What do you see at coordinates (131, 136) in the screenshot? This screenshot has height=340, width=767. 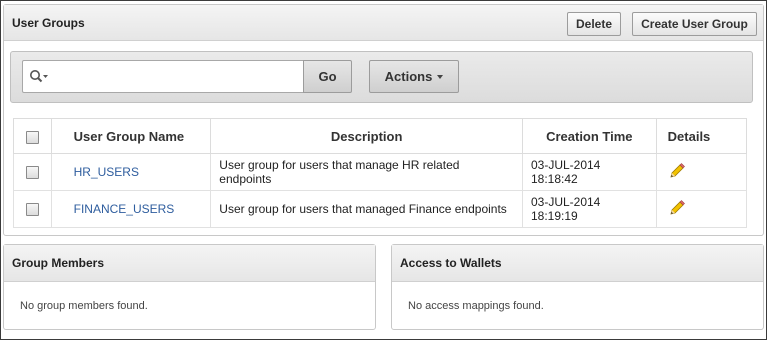 I see `col-header-name: User Group Name` at bounding box center [131, 136].